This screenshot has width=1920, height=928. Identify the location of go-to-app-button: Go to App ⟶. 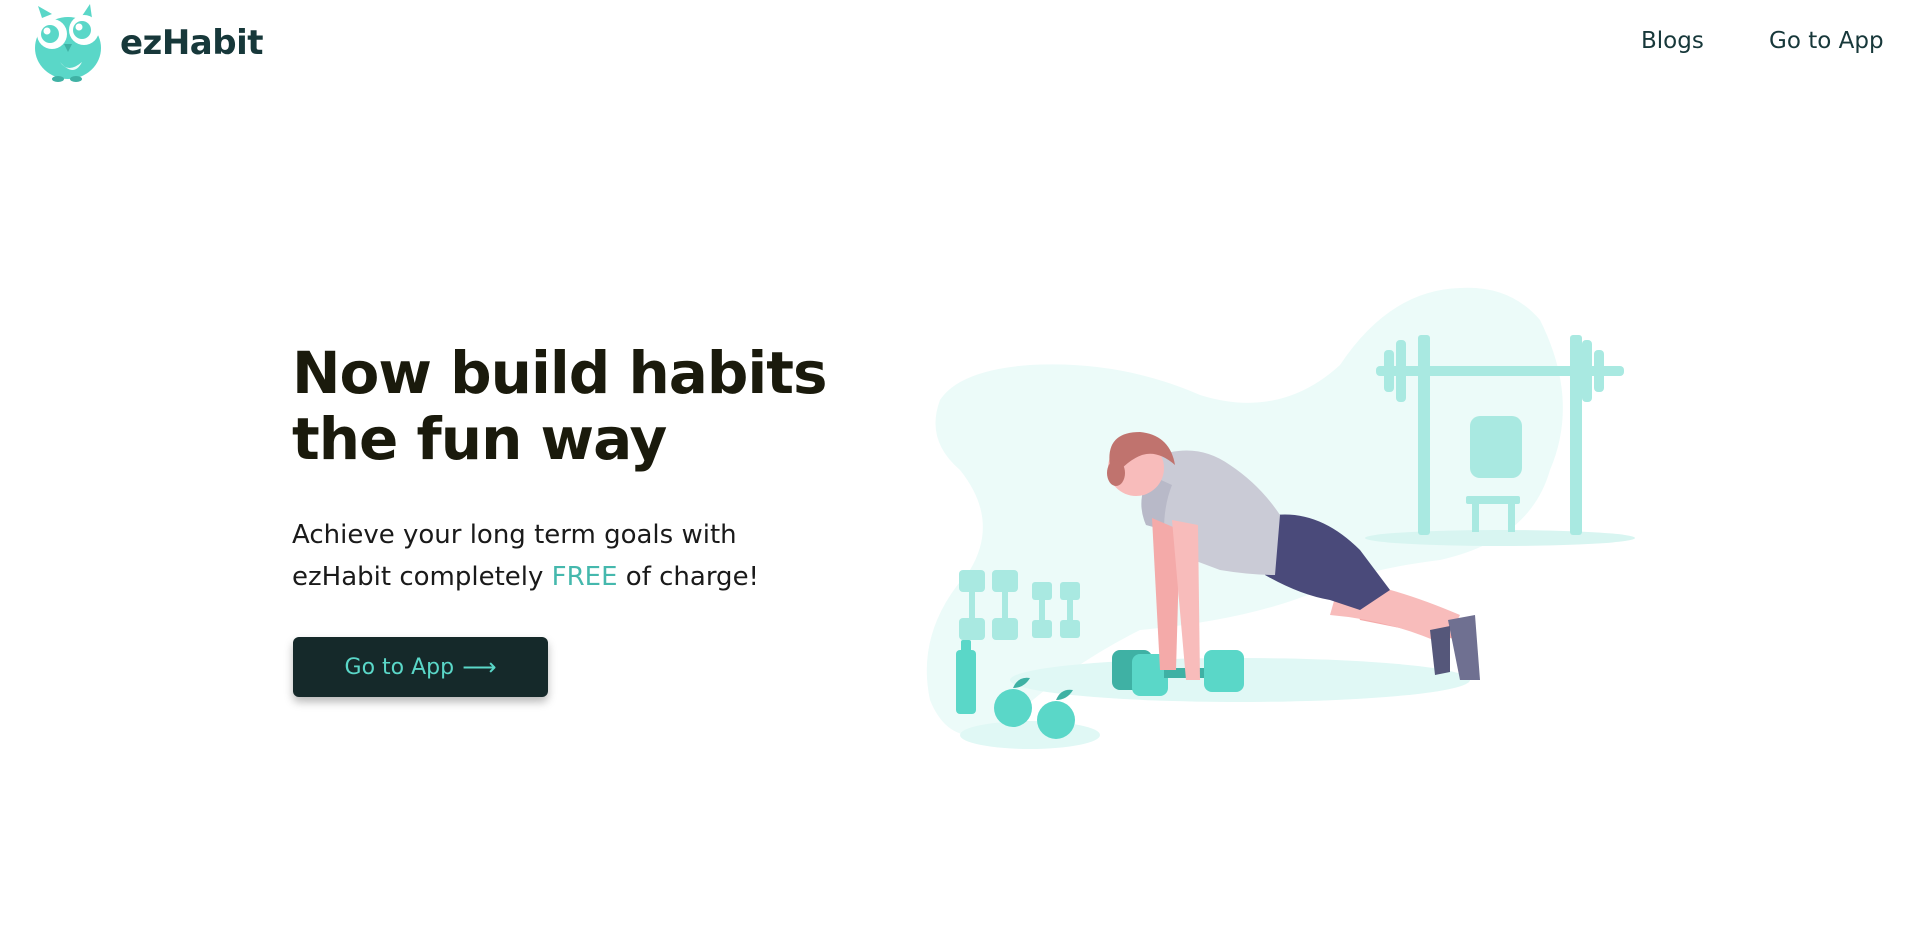
(420, 667).